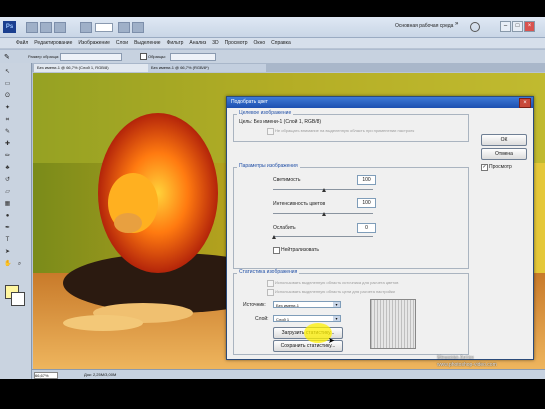 The height and width of the screenshot is (409, 545). I want to click on zoom-readout: 66,67%, so click(46, 375).